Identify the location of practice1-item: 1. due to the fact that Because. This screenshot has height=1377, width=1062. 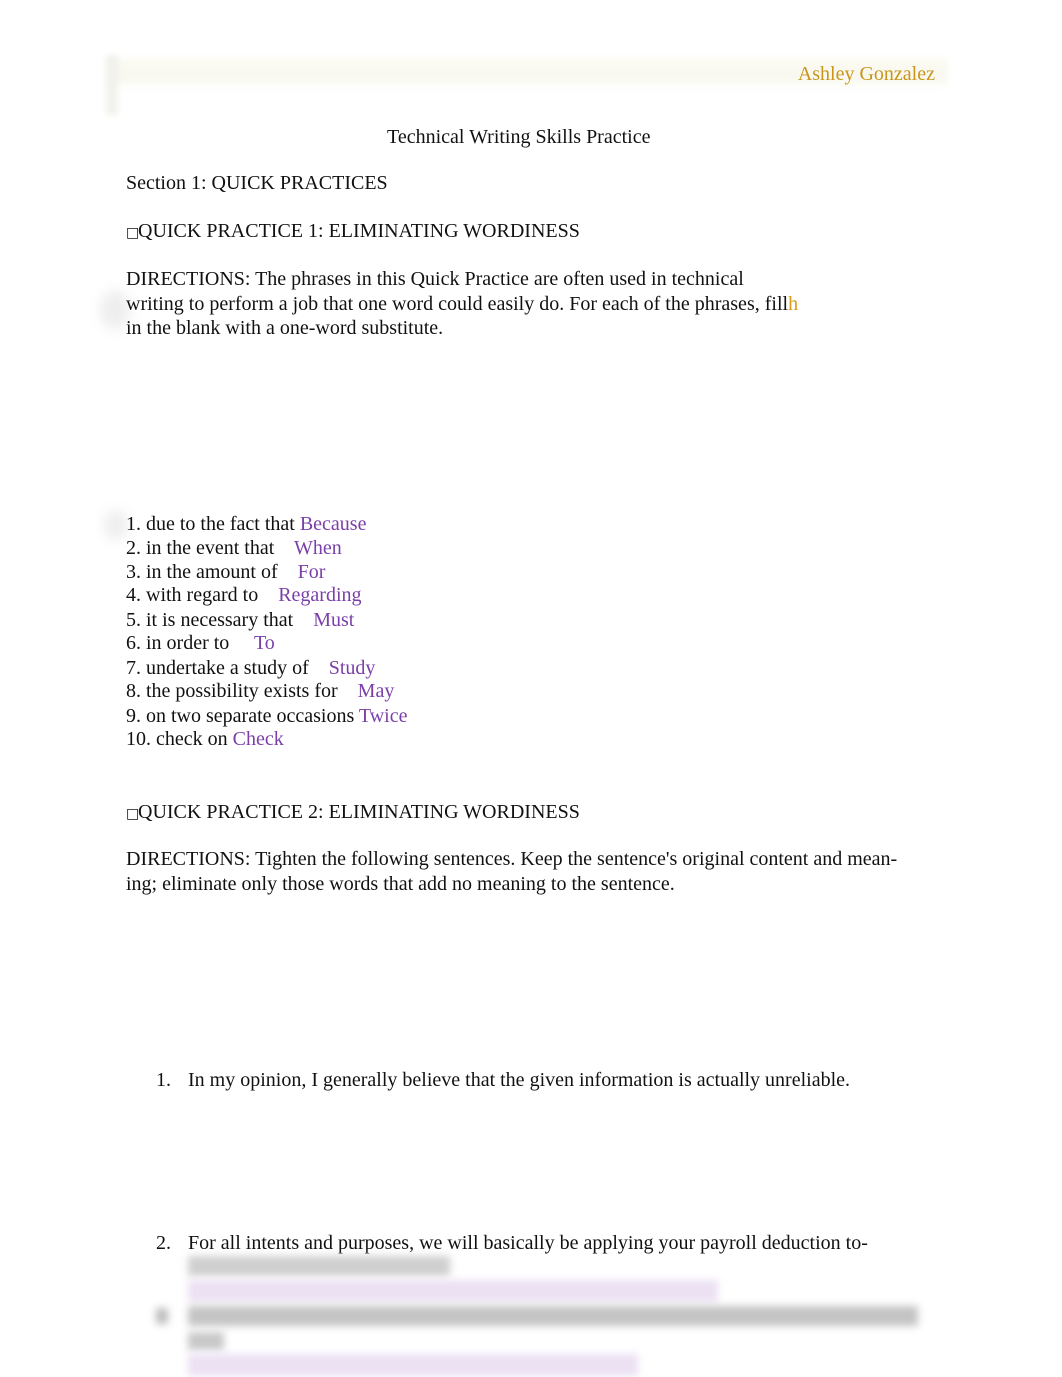
(246, 524).